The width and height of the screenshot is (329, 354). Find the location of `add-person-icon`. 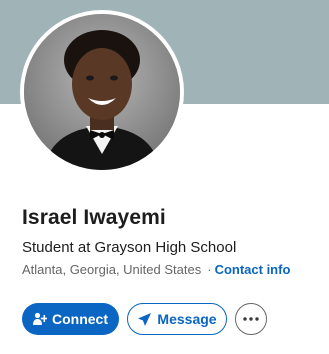

add-person-icon is located at coordinates (40, 319).